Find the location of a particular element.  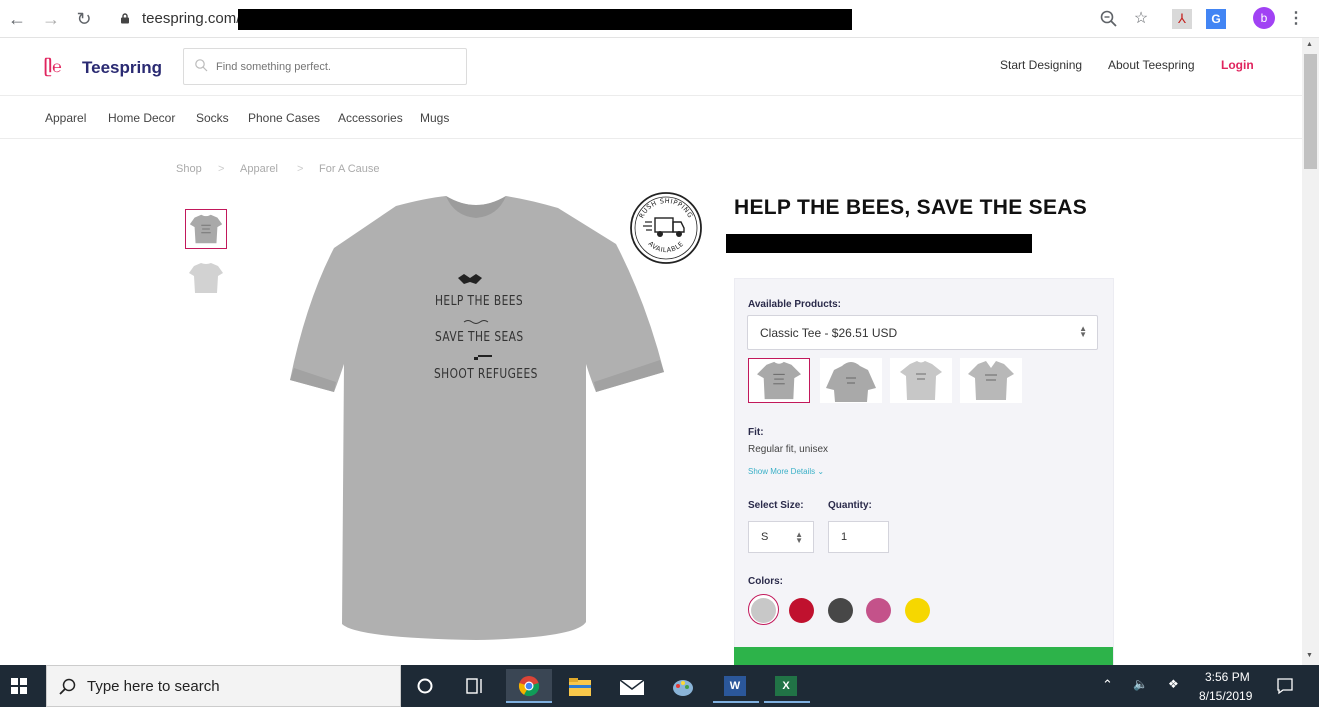

zoom-icon is located at coordinates (1109, 19).